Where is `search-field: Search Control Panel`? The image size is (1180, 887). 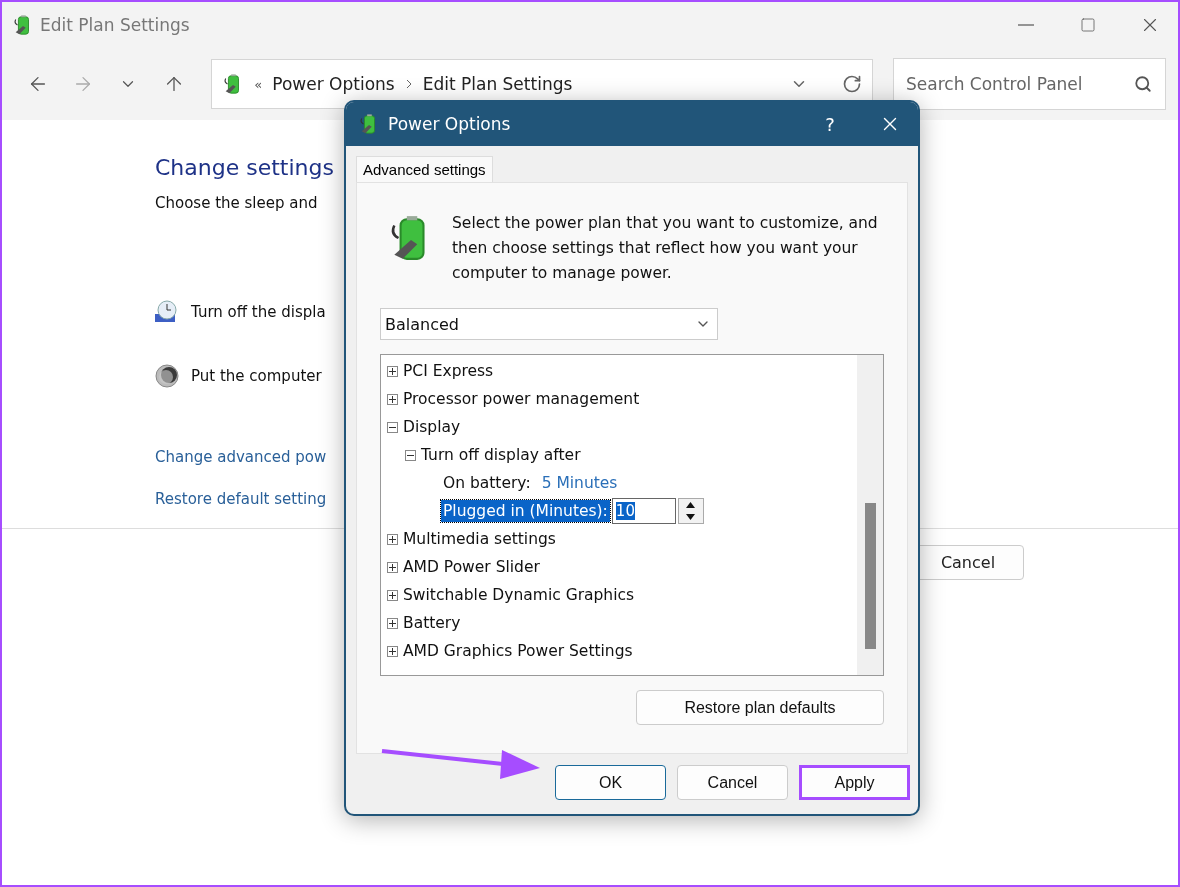 search-field: Search Control Panel is located at coordinates (1030, 84).